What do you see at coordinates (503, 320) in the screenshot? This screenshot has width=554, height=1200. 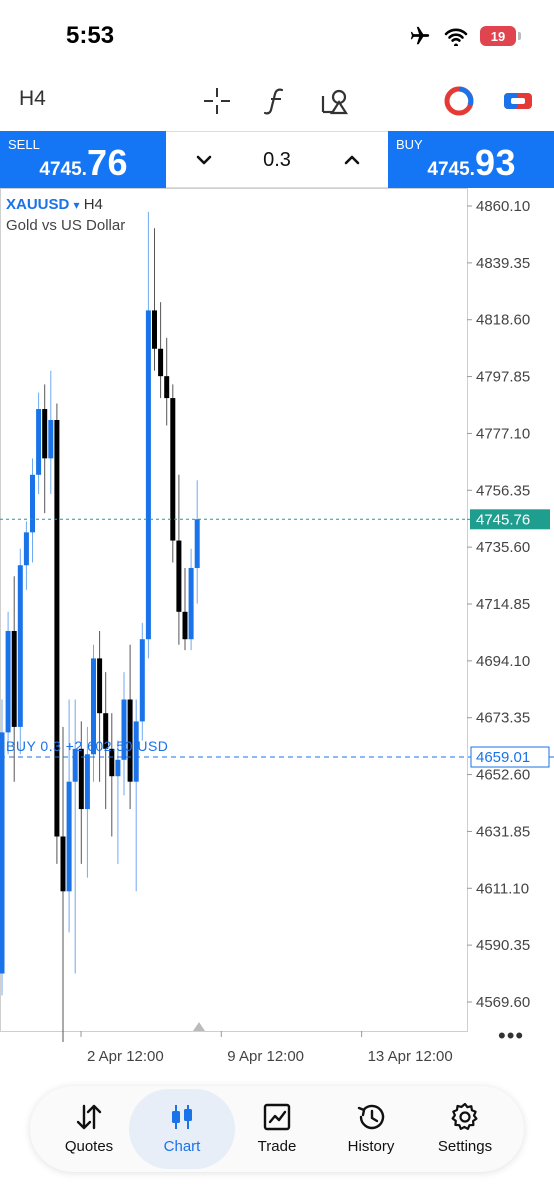 I see `y-tick-label: 4818.60` at bounding box center [503, 320].